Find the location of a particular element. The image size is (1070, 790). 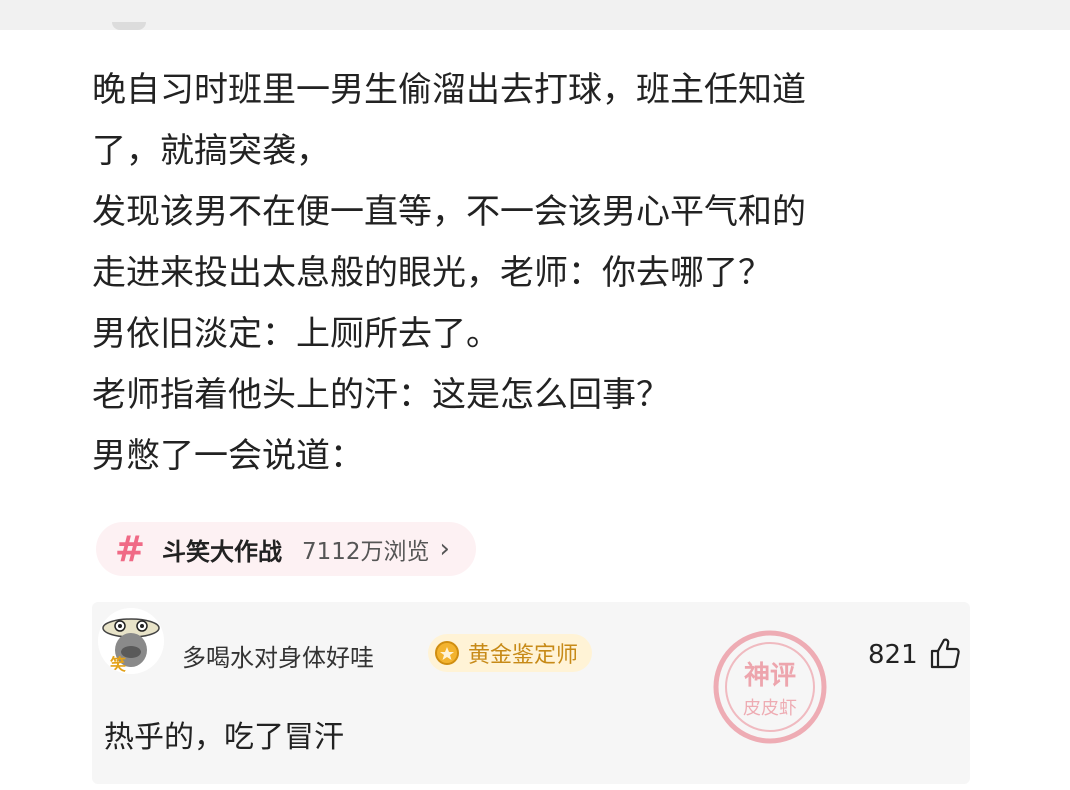

svg-text: 神评 is located at coordinates (770, 676).